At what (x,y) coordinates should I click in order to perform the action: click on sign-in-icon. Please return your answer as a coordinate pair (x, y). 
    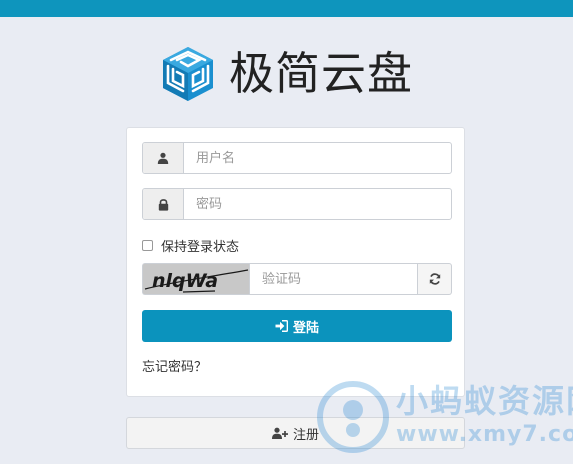
    Looking at the image, I should click on (281, 326).